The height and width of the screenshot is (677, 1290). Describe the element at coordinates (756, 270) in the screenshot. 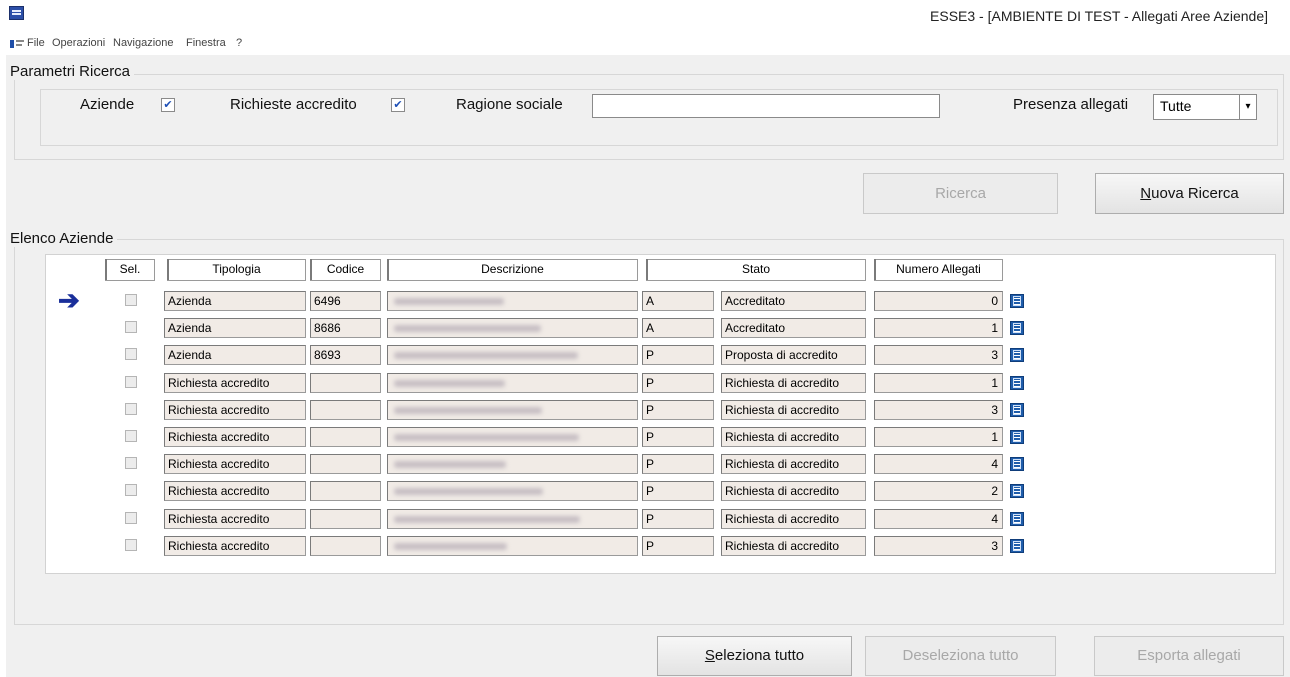

I see `column-header-stato: Stato` at that location.